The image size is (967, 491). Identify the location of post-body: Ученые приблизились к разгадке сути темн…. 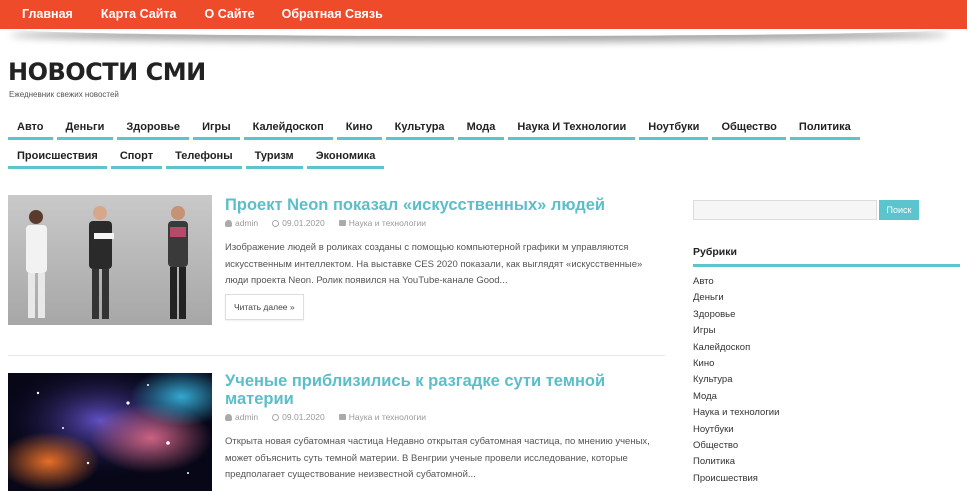
(445, 427).